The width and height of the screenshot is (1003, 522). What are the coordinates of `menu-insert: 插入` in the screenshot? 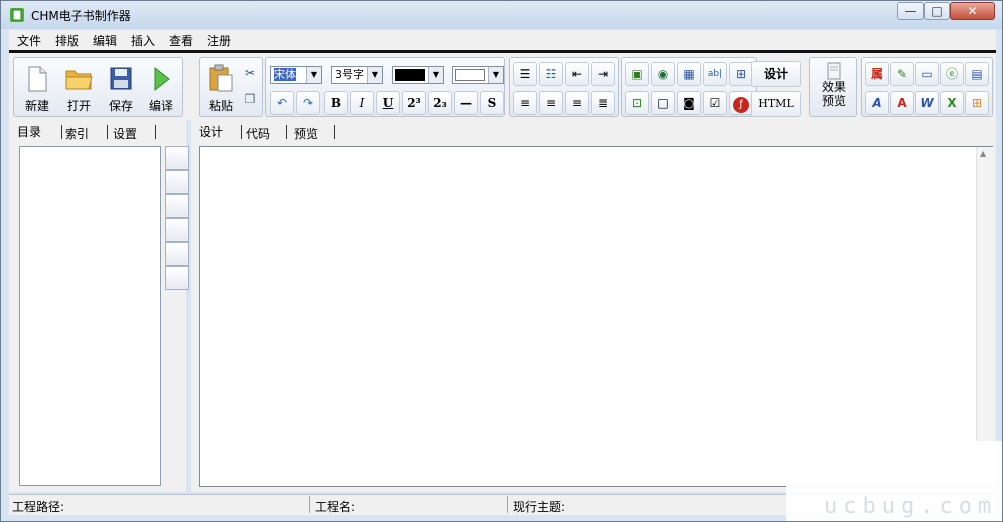 It's located at (143, 40).